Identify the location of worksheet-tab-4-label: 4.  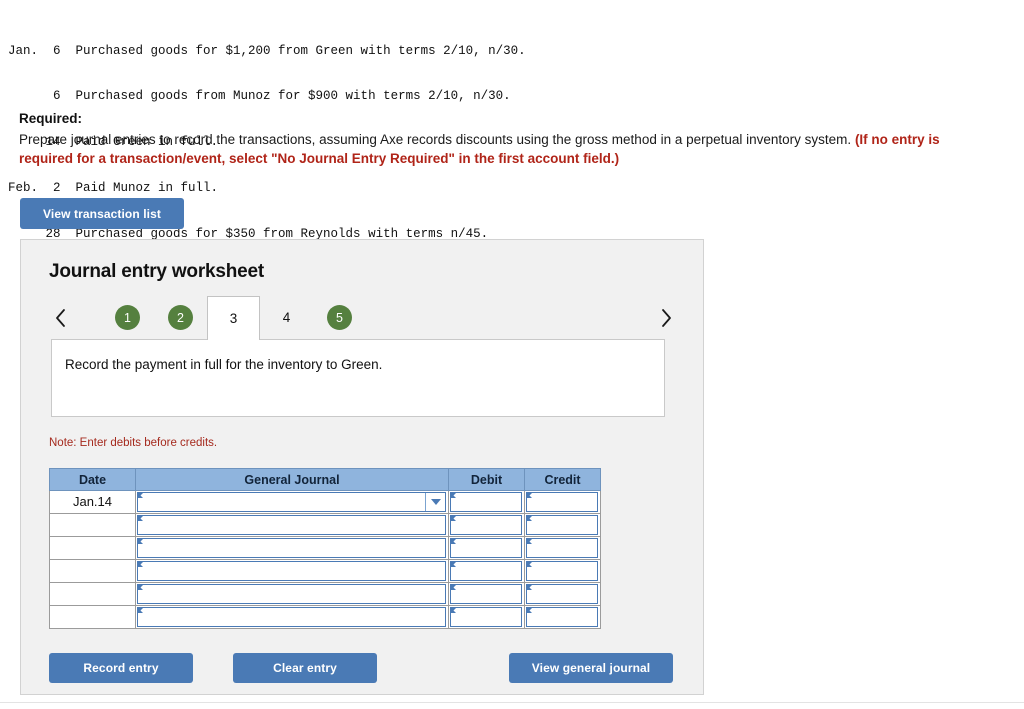
(286, 317).